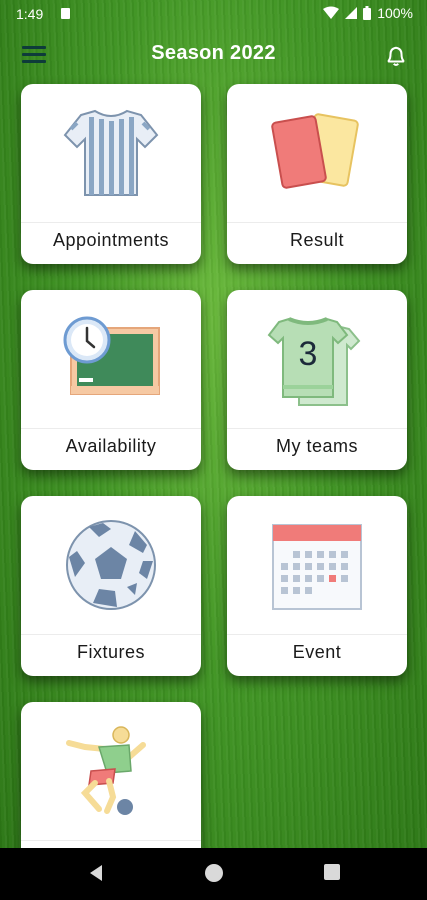 The width and height of the screenshot is (427, 900). Describe the element at coordinates (395, 13) in the screenshot. I see `battery-percent: 100%` at that location.